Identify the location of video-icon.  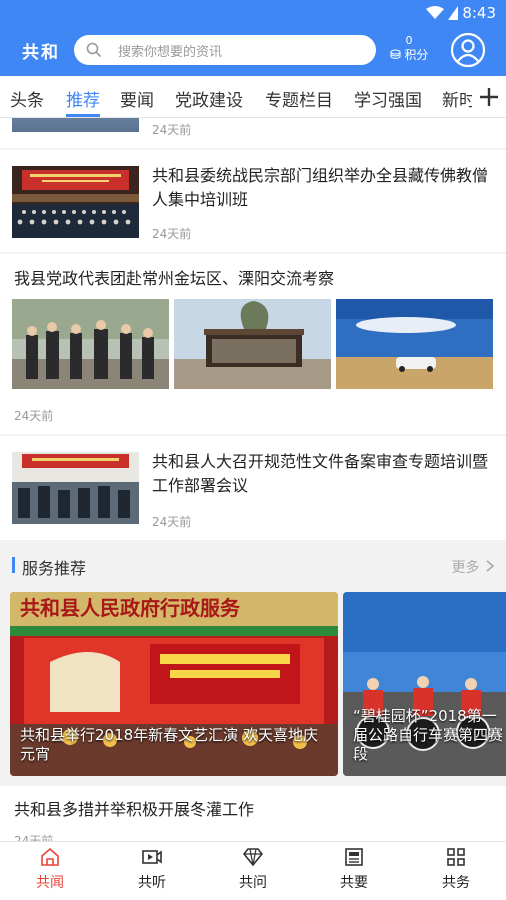
(152, 857).